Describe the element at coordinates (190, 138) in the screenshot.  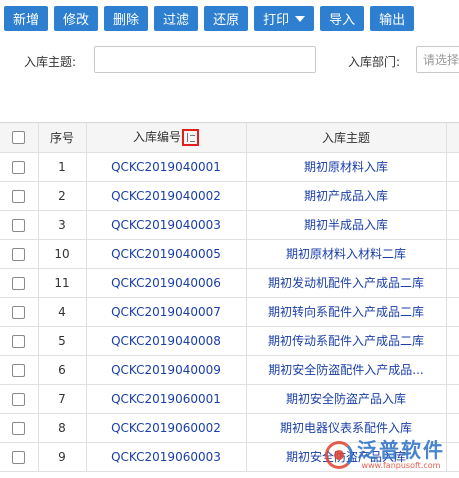
I see `sort-icon` at that location.